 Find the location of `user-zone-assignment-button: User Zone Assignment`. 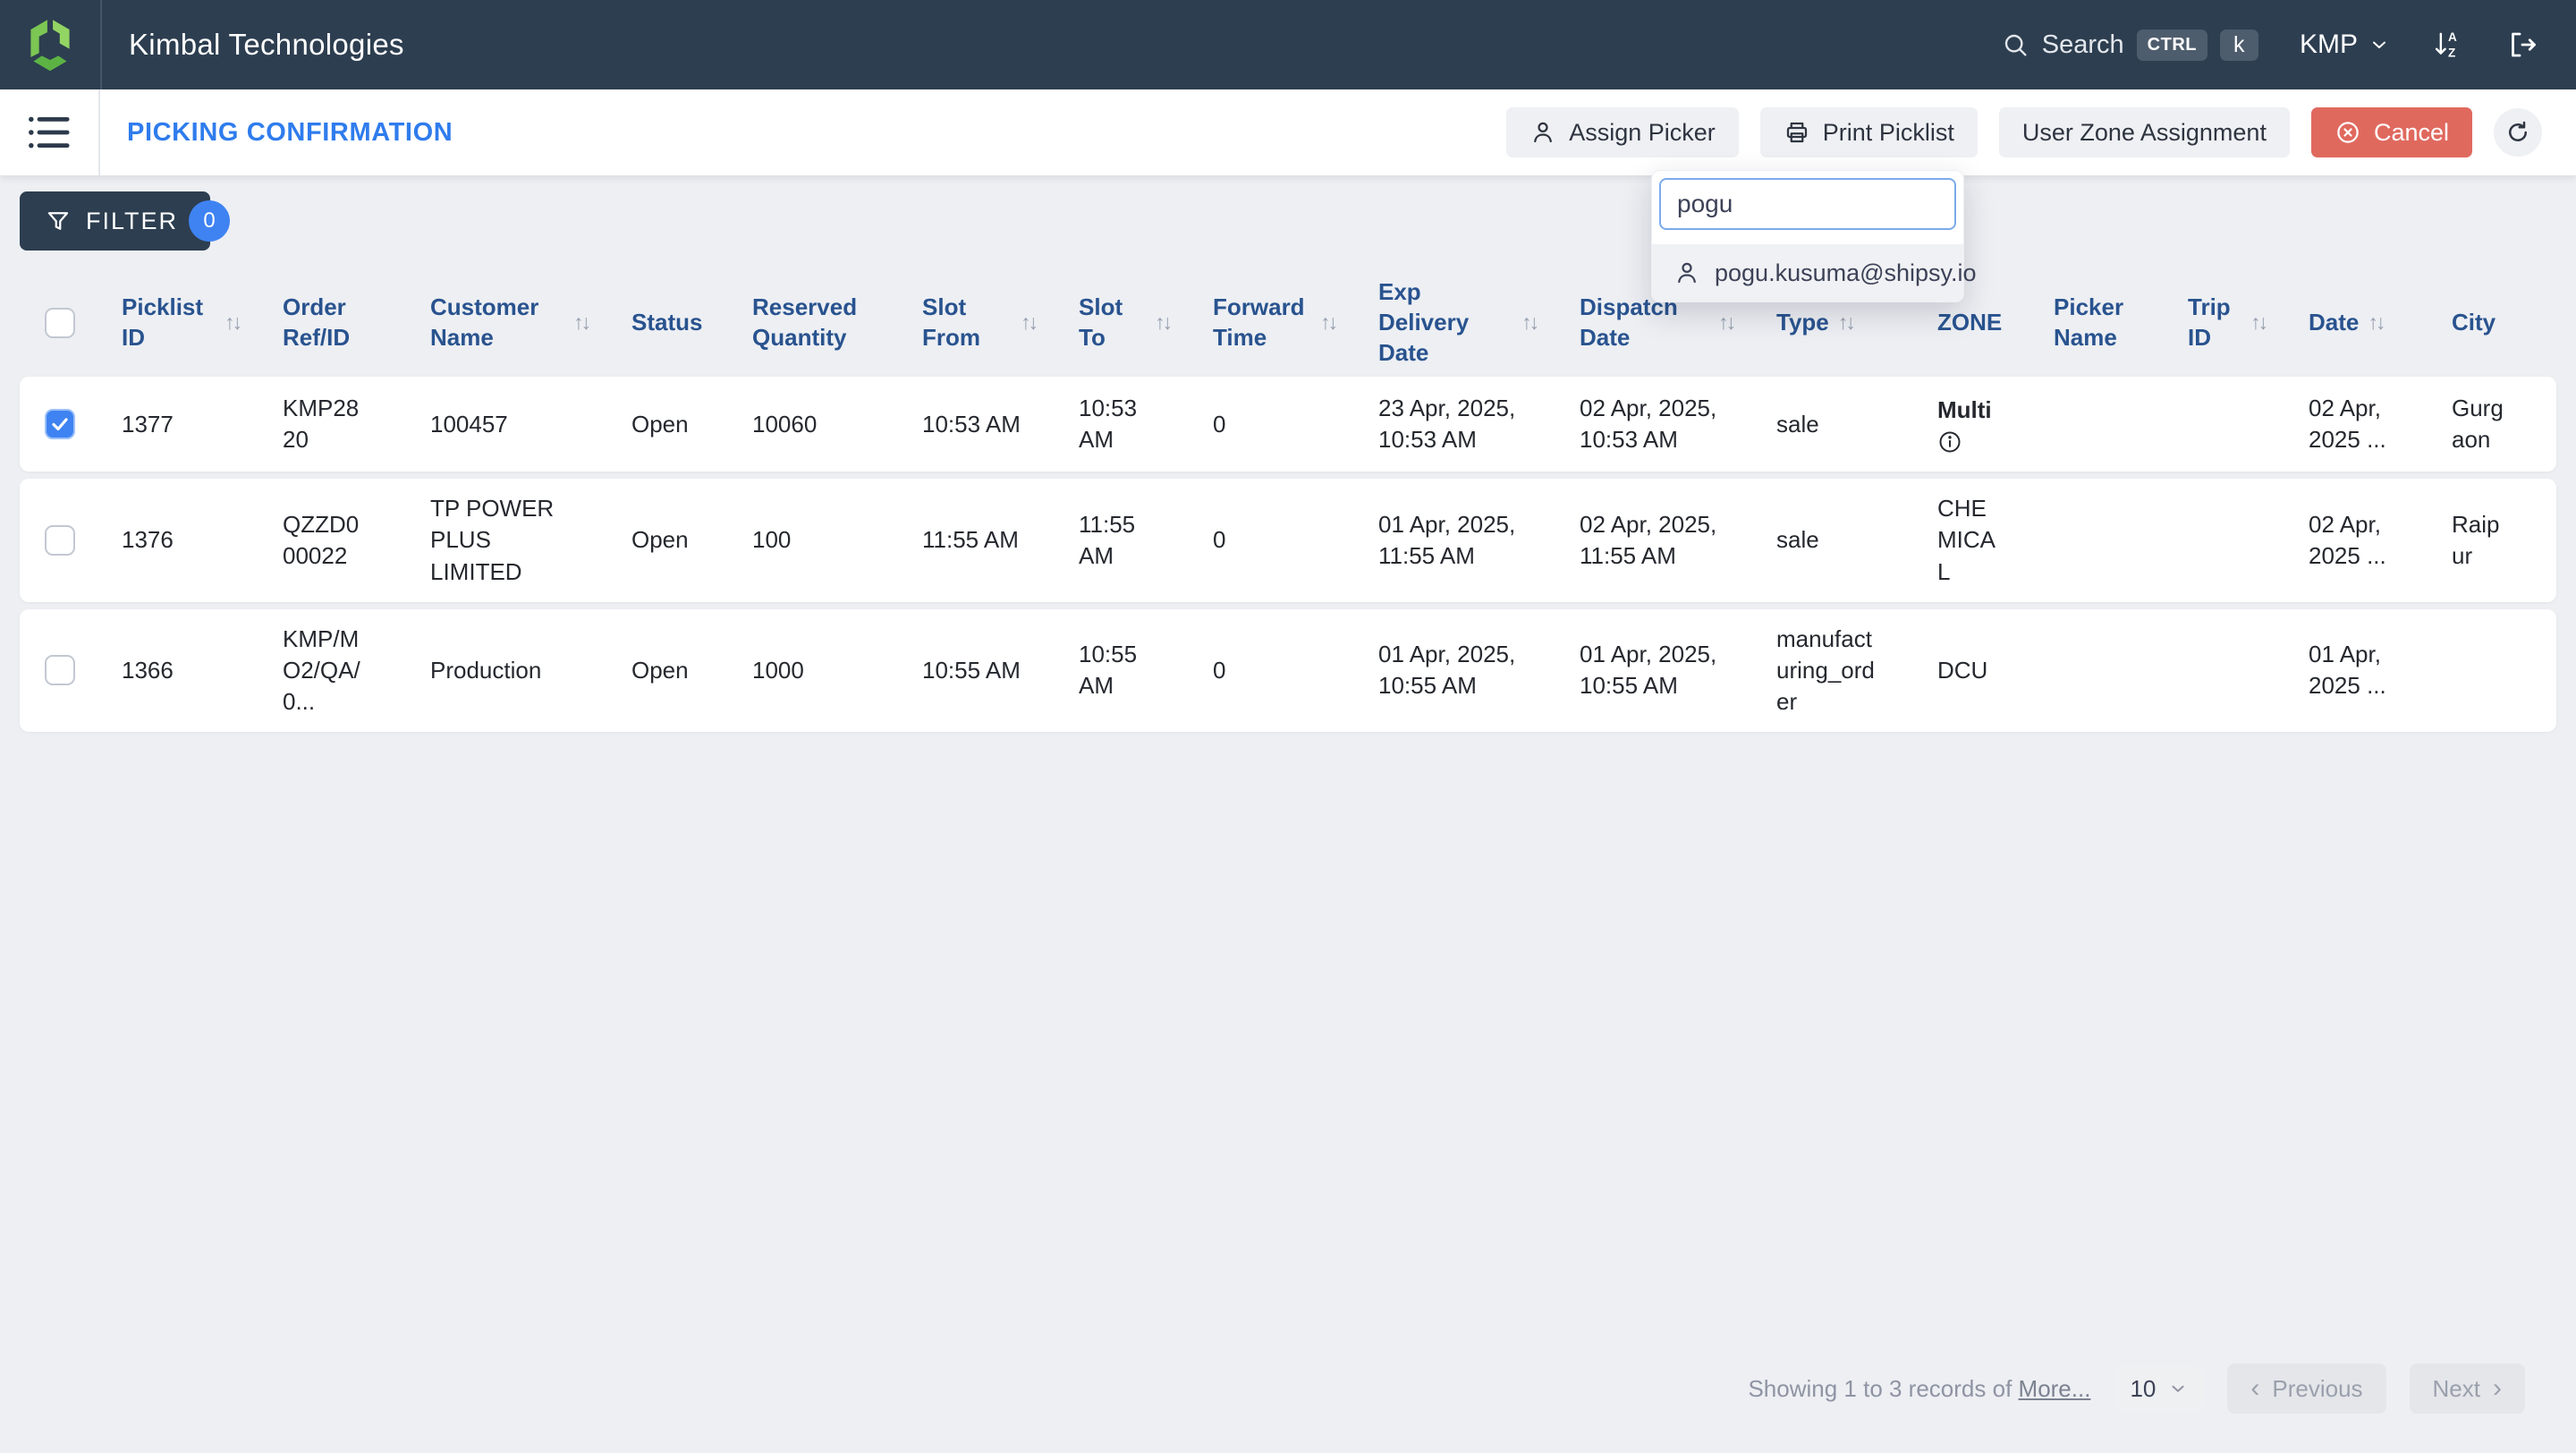

user-zone-assignment-button: User Zone Assignment is located at coordinates (2144, 132).